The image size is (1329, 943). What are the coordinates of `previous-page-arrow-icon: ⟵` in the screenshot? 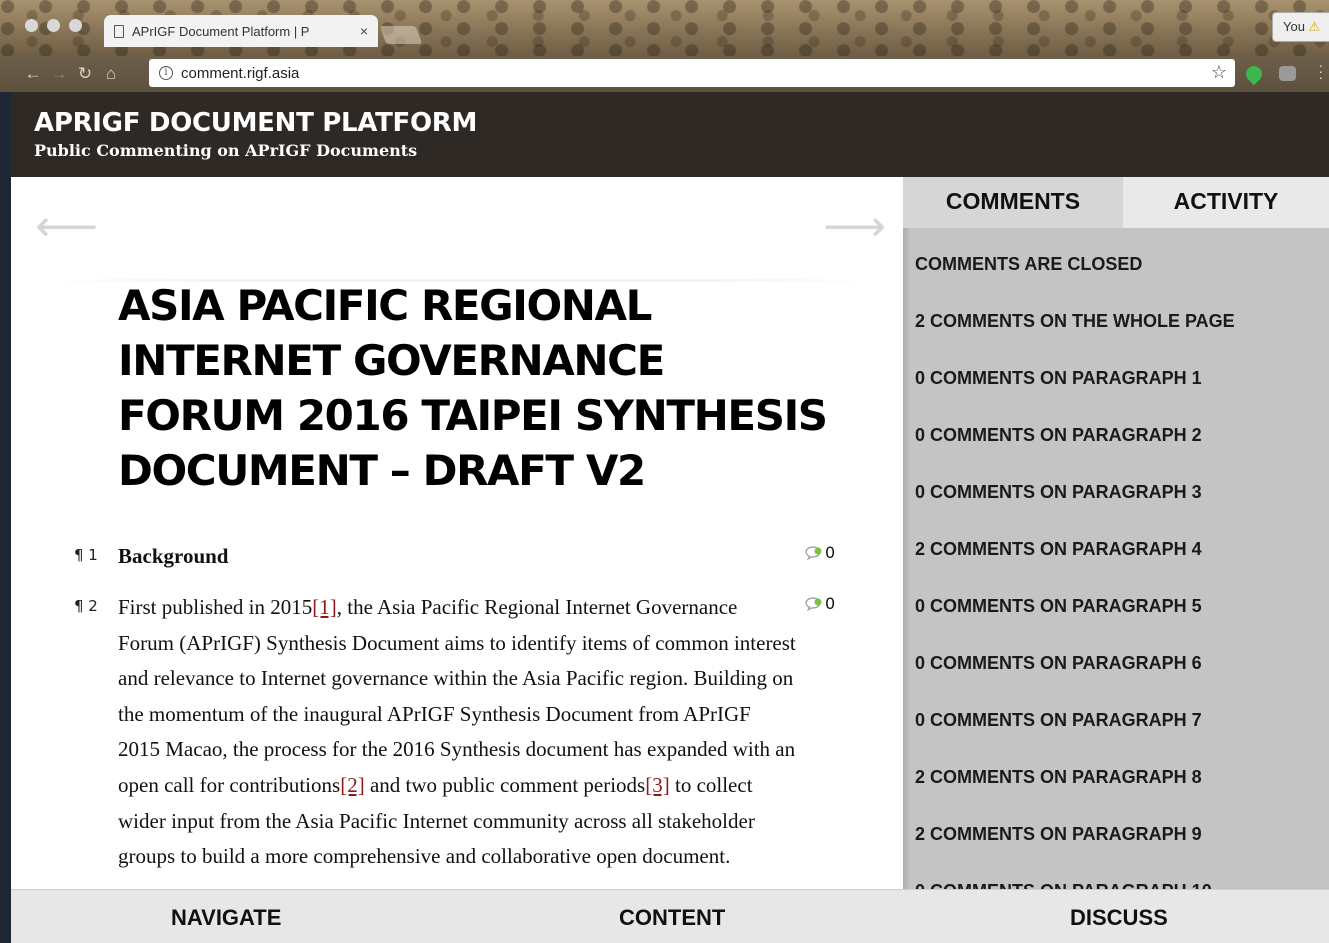 It's located at (66, 227).